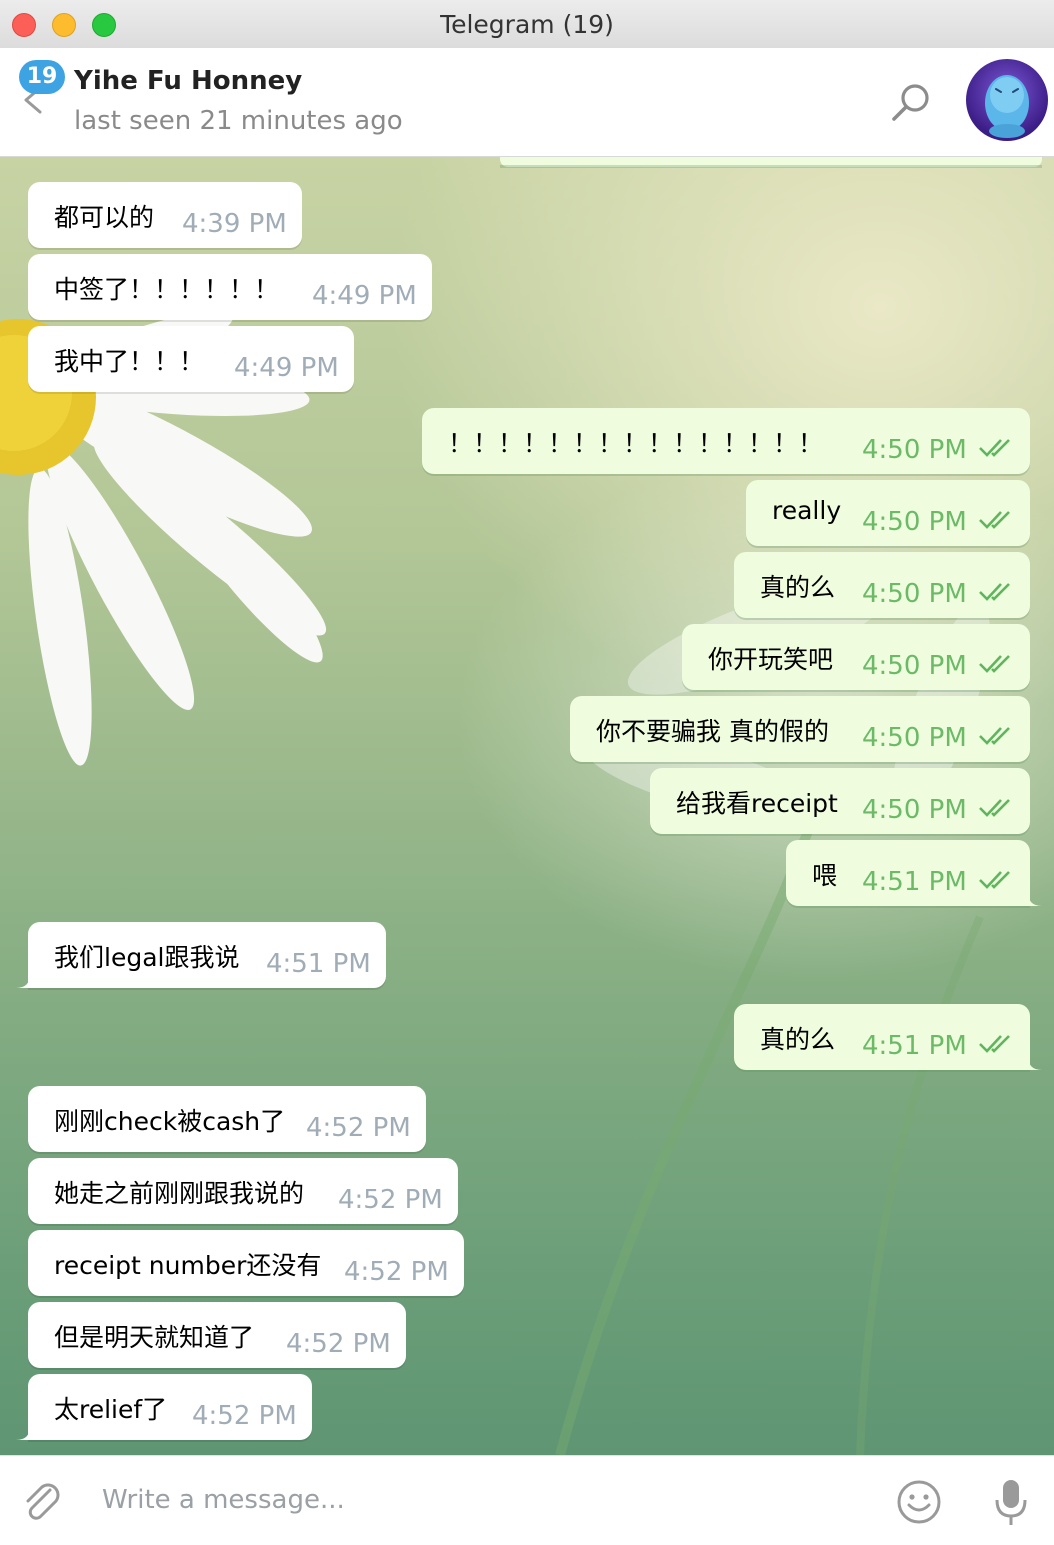 This screenshot has height=1545, width=1054. Describe the element at coordinates (170, 1121) in the screenshot. I see `message-text: 刚刚check被cash了` at that location.